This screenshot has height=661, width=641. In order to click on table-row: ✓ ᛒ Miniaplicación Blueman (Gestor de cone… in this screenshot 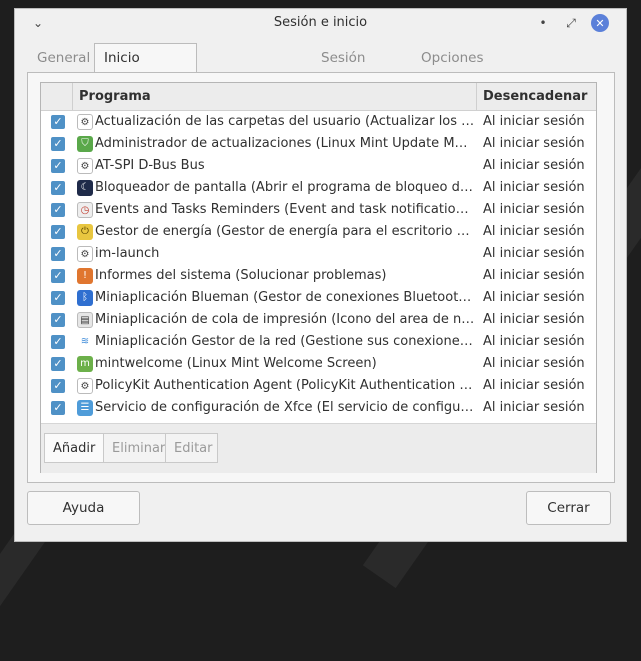, I will do `click(318, 298)`.